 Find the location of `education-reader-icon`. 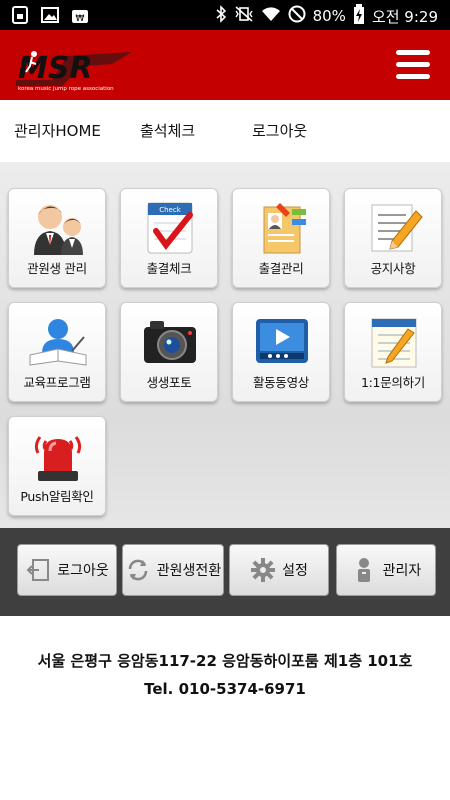

education-reader-icon is located at coordinates (58, 341).